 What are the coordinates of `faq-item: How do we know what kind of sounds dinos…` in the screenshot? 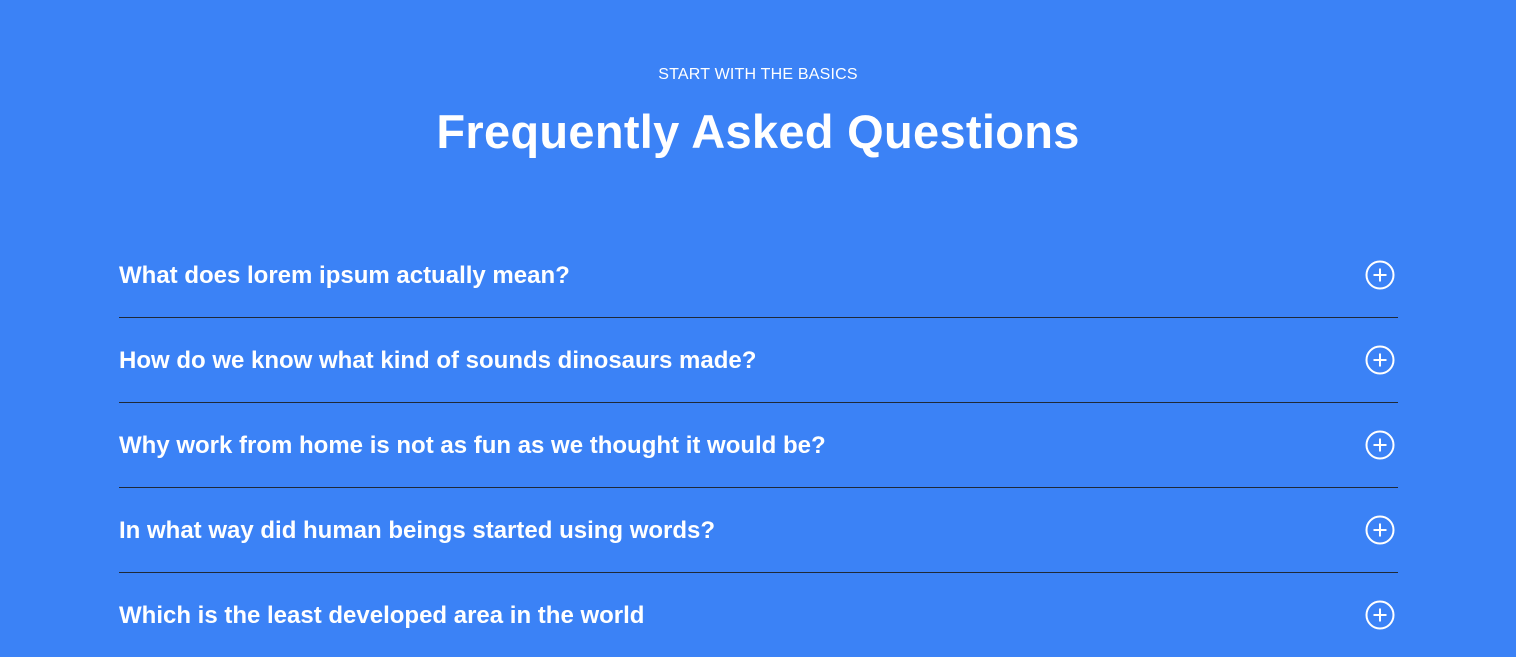 It's located at (758, 360).